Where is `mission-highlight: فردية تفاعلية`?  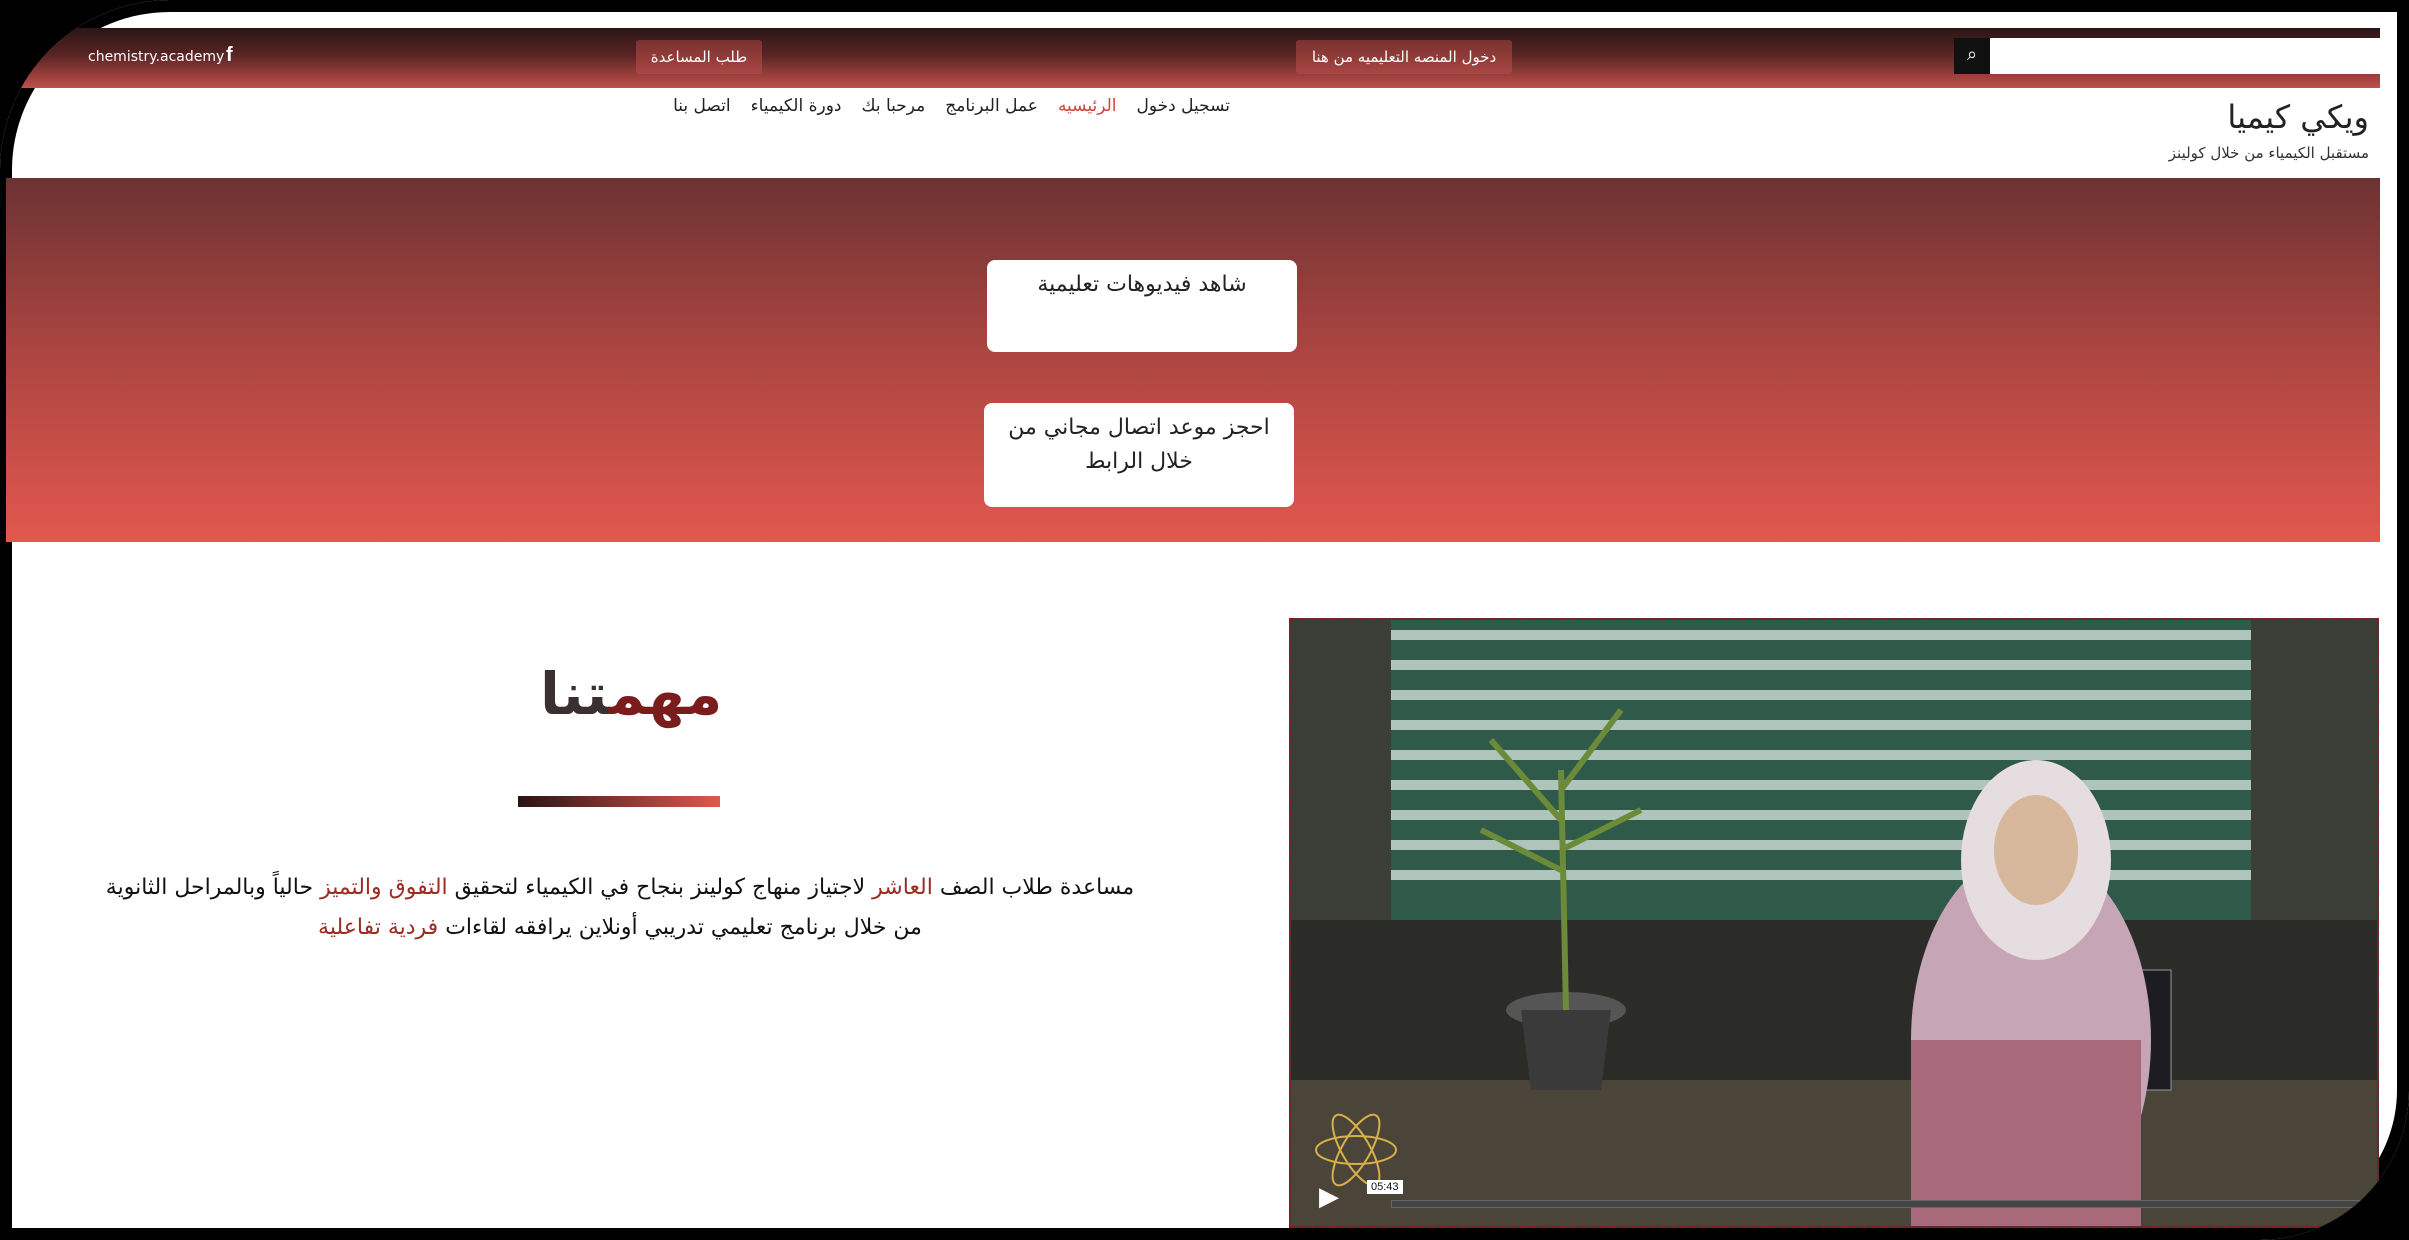
mission-highlight: فردية تفاعلية is located at coordinates (378, 927).